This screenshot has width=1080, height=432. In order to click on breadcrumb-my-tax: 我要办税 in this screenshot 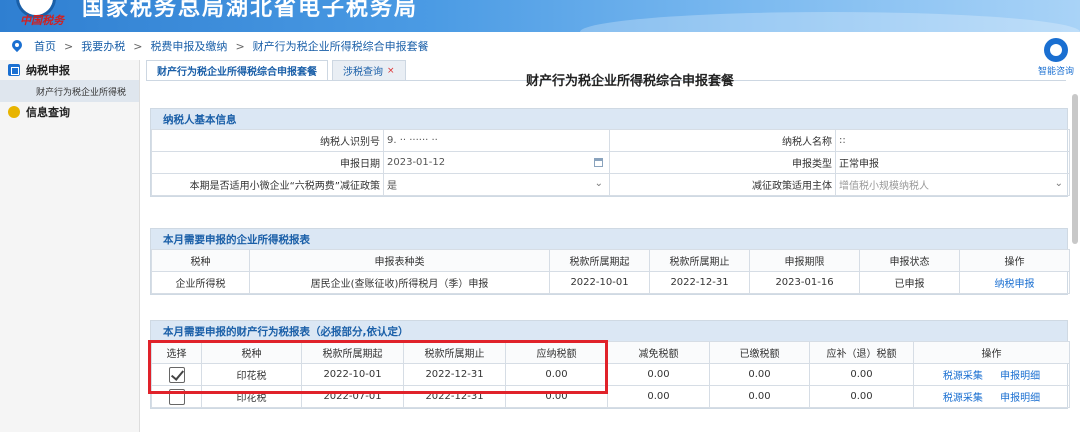, I will do `click(103, 46)`.